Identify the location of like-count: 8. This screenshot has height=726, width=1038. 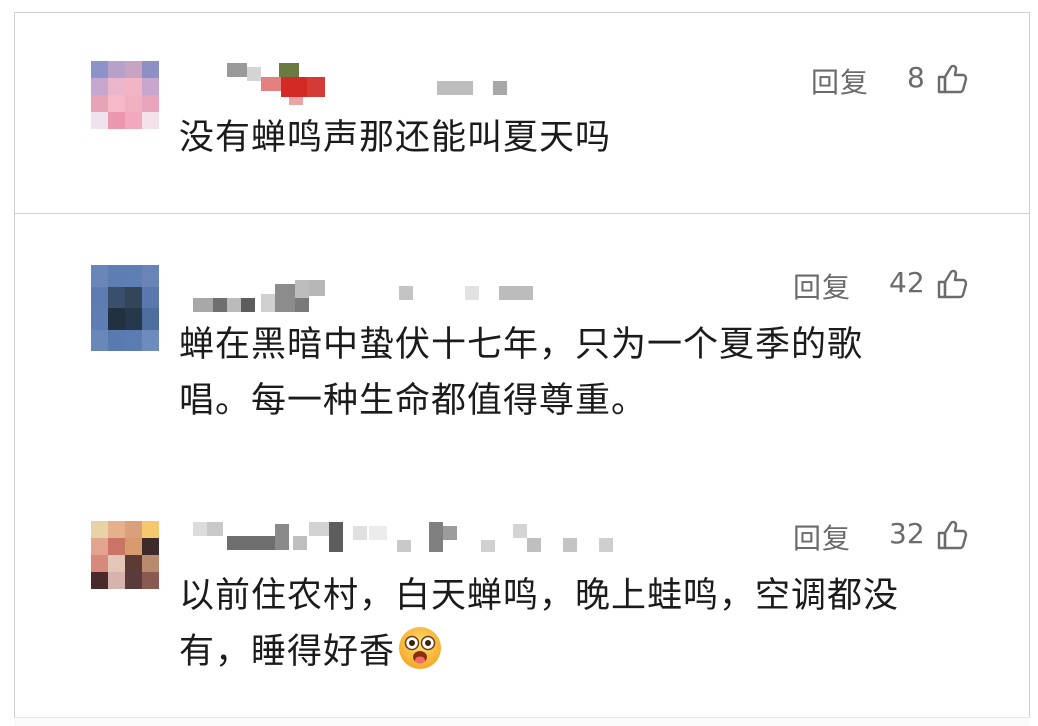
(916, 77).